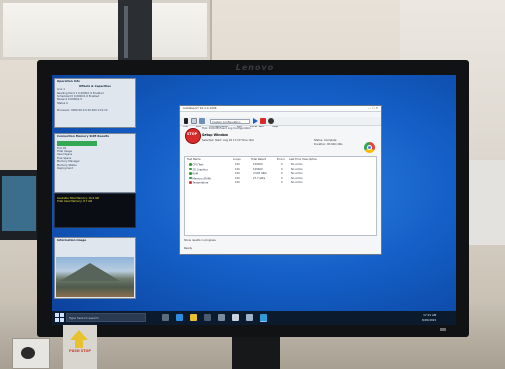 The image size is (505, 369). Describe the element at coordinates (237, 159) in the screenshot. I see `col-header-loops: Loops` at that location.